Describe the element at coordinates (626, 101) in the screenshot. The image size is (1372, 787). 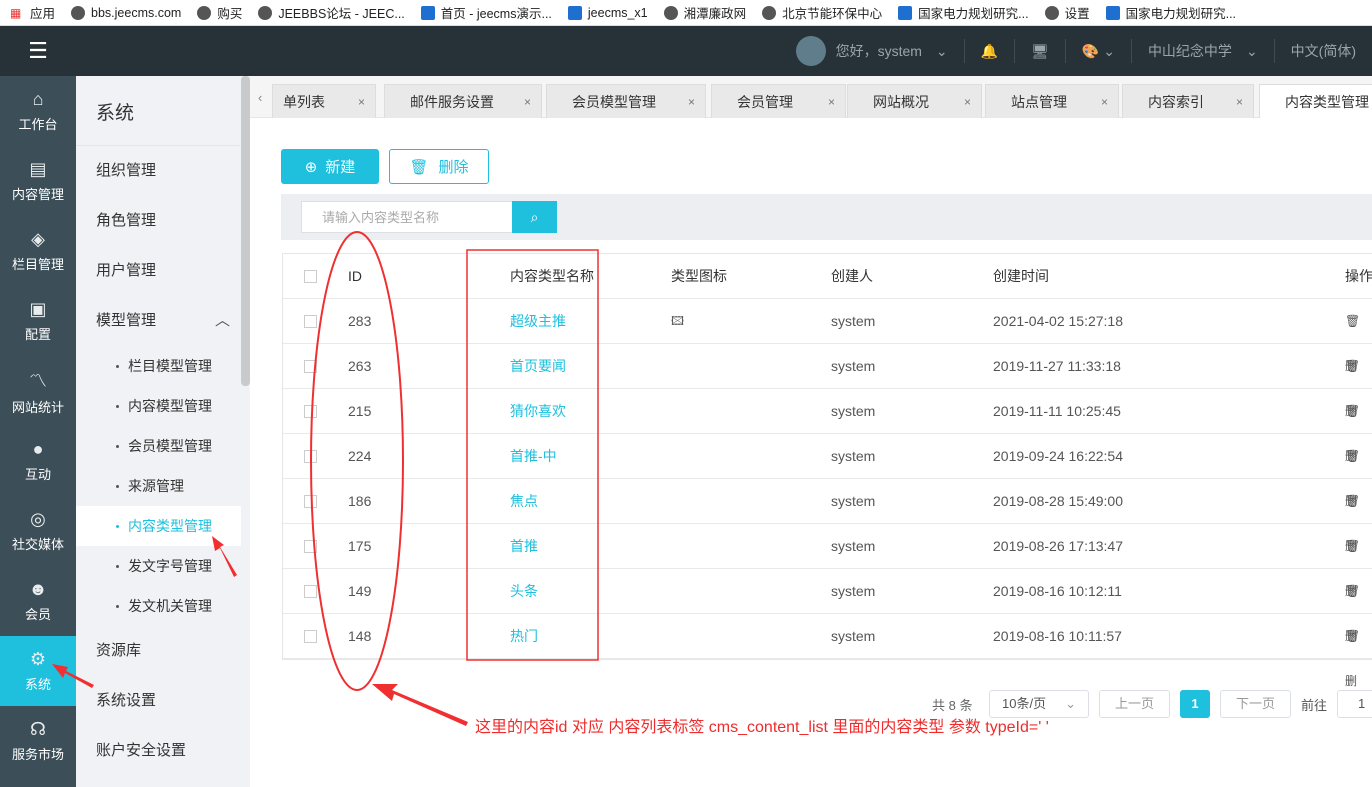
I see `tab-item: 会员模型管理 ×` at that location.